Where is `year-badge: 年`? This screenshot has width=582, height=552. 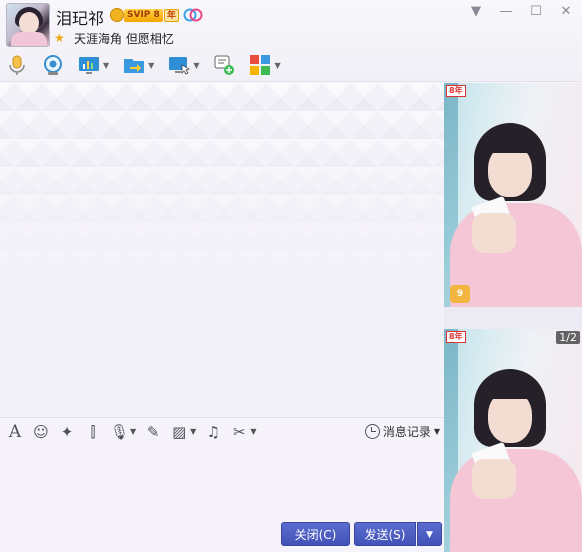 year-badge: 年 is located at coordinates (172, 15).